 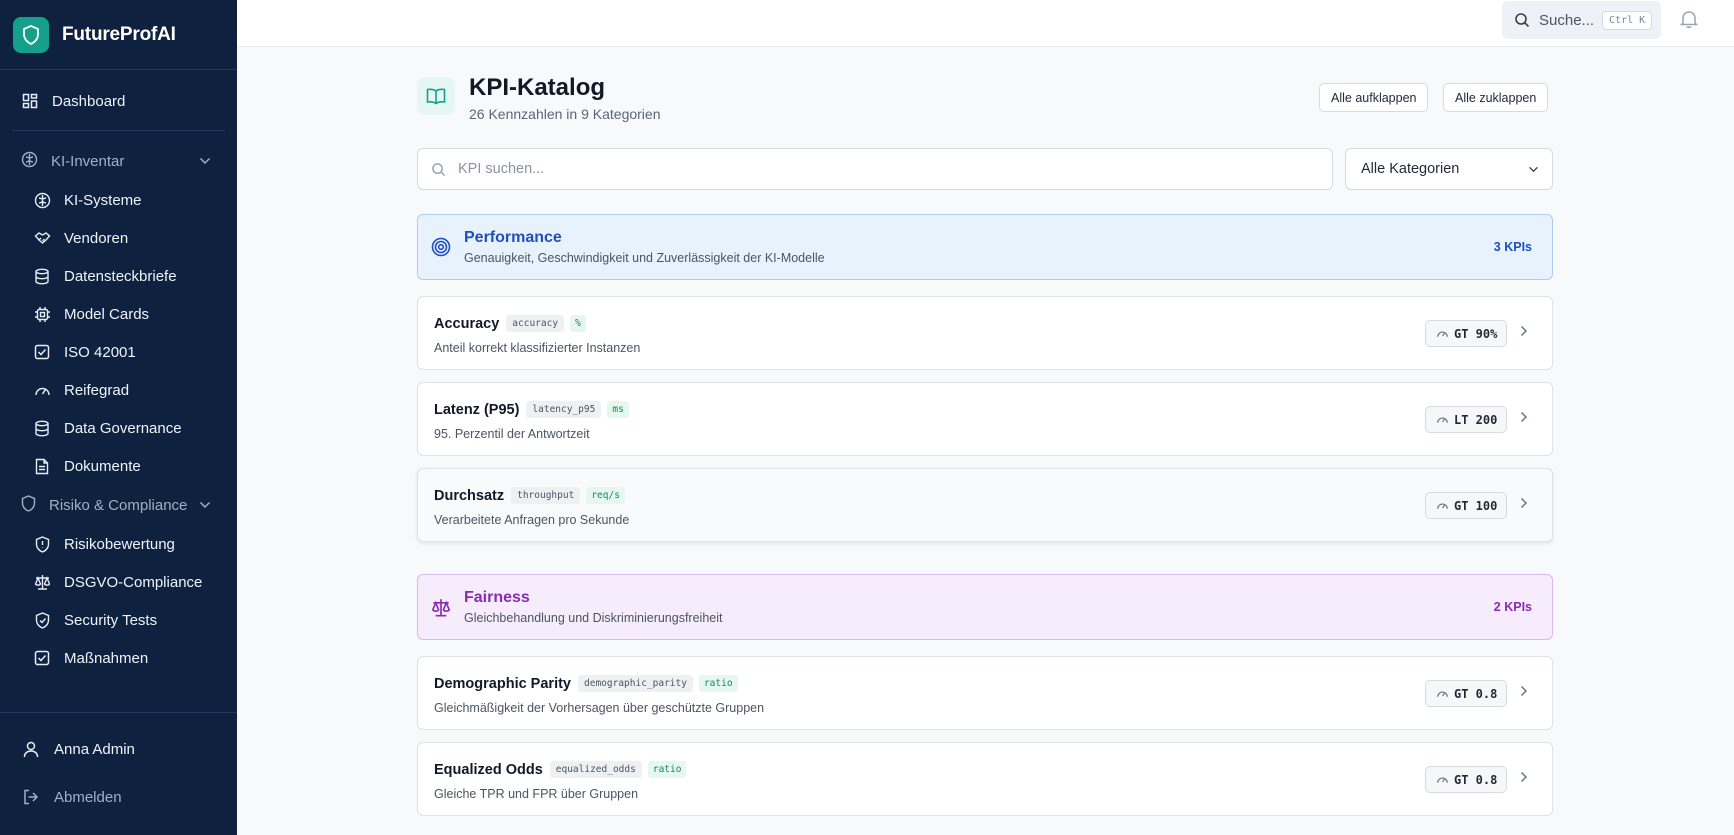 What do you see at coordinates (106, 658) in the screenshot?
I see `sidebar-item-label: Maßnahmen` at bounding box center [106, 658].